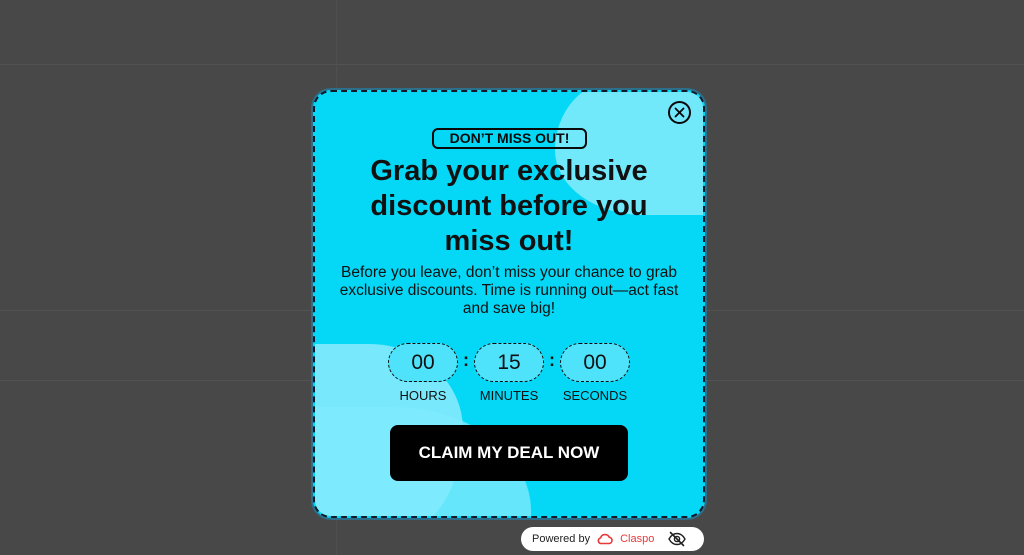 Image resolution: width=1024 pixels, height=555 pixels. Describe the element at coordinates (423, 362) in the screenshot. I see `countdown-hours: 00` at that location.